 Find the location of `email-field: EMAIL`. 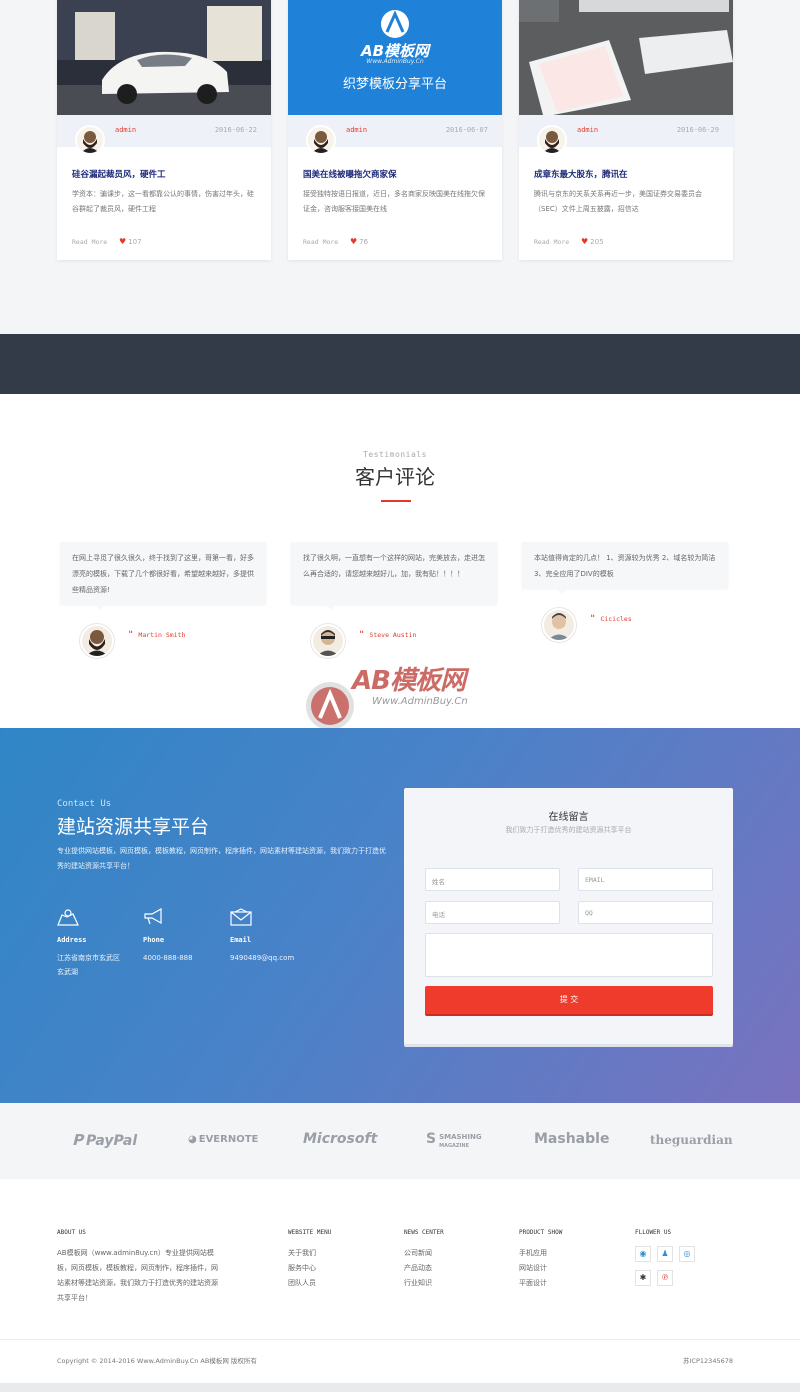

email-field: EMAIL is located at coordinates (645, 879).